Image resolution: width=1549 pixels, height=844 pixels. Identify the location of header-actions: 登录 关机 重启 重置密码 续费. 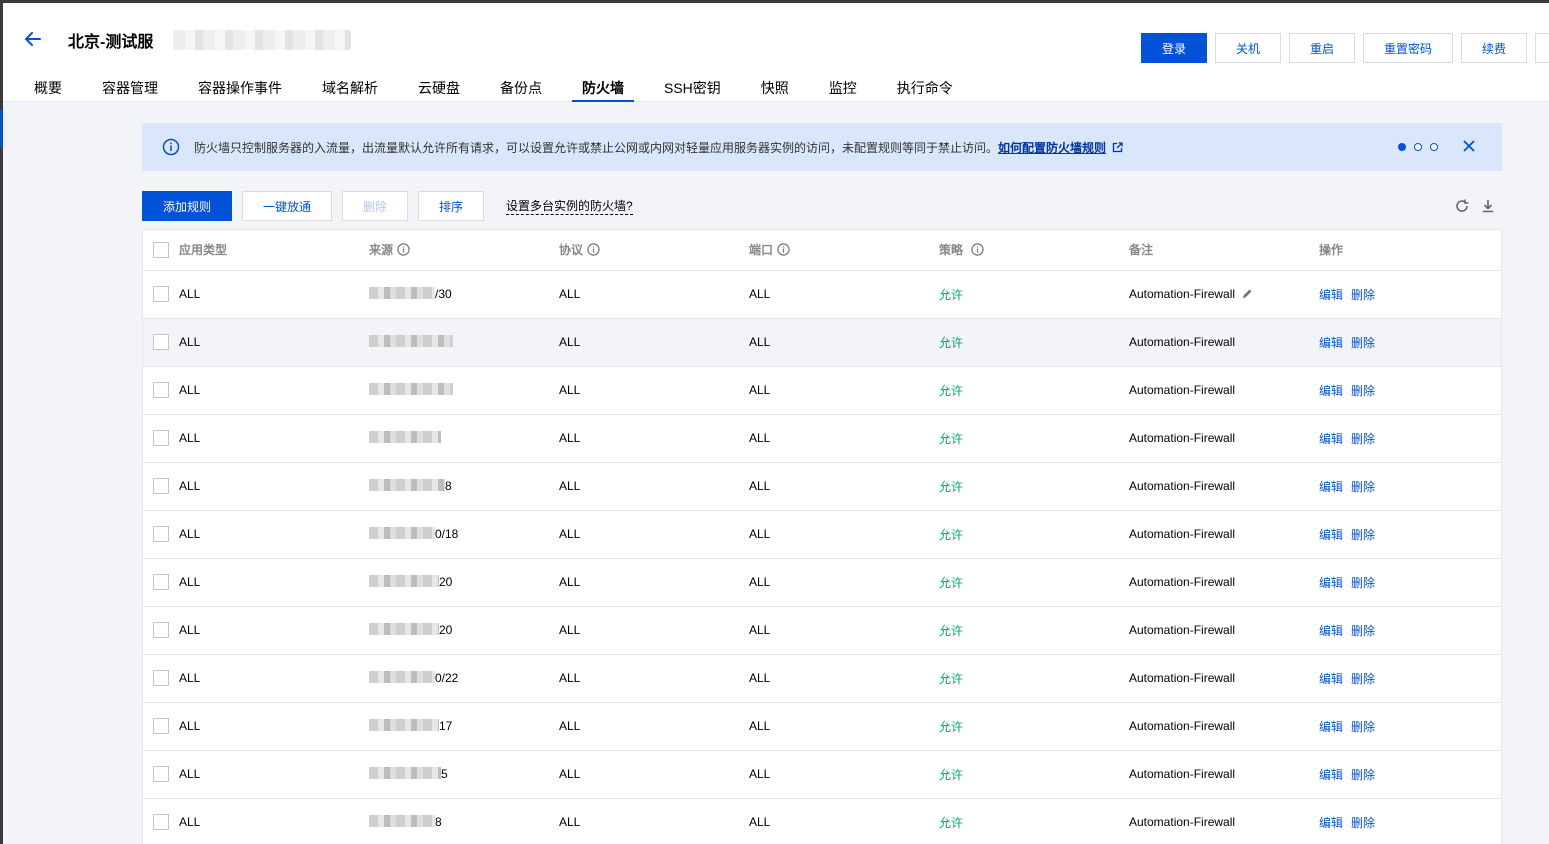
(1345, 48).